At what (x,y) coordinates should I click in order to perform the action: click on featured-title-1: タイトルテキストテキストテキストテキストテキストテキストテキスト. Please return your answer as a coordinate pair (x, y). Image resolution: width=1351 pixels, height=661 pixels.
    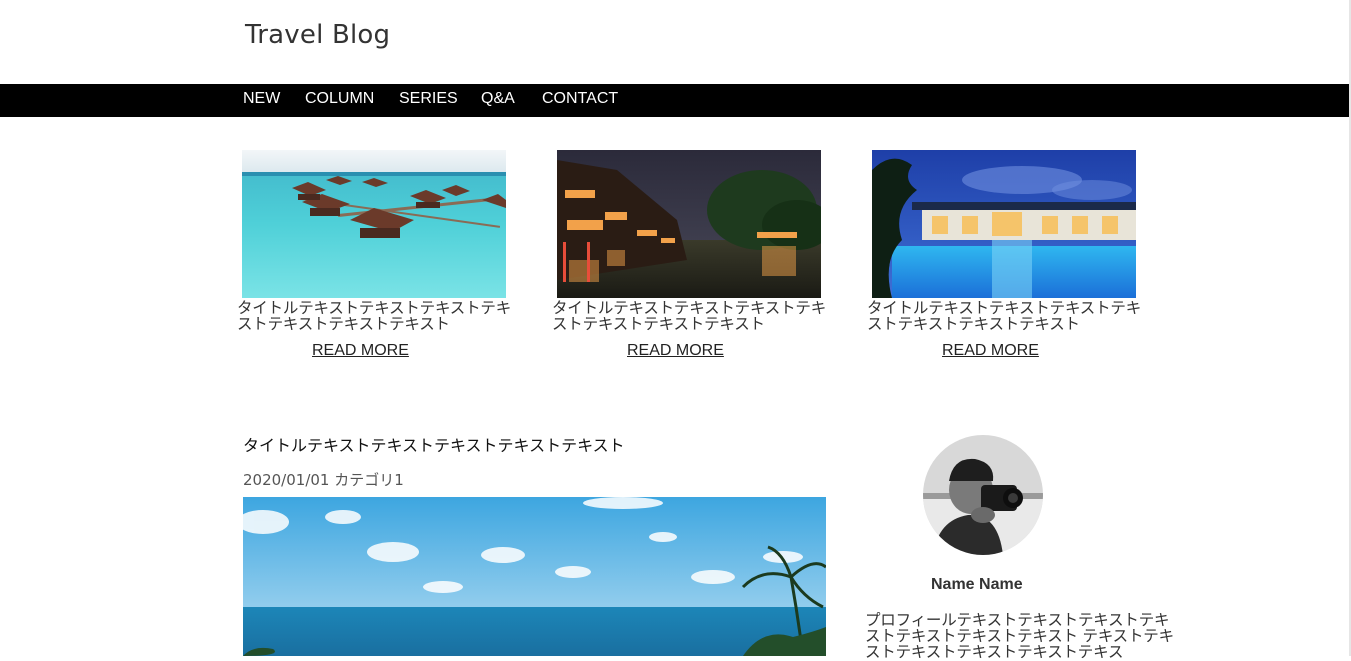
    Looking at the image, I should click on (374, 316).